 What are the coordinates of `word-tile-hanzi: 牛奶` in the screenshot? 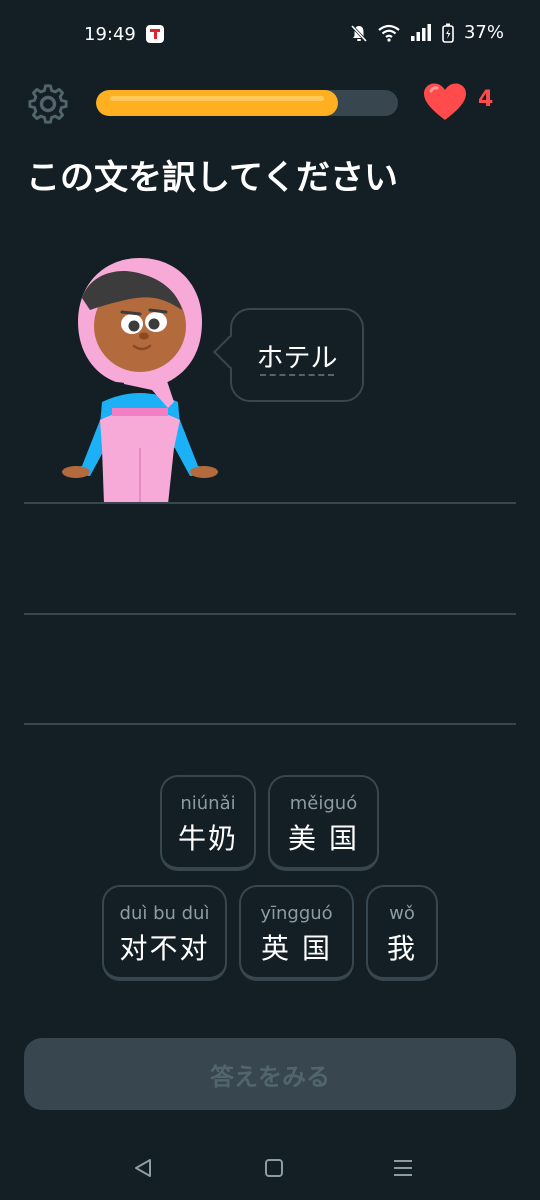 It's located at (207, 838).